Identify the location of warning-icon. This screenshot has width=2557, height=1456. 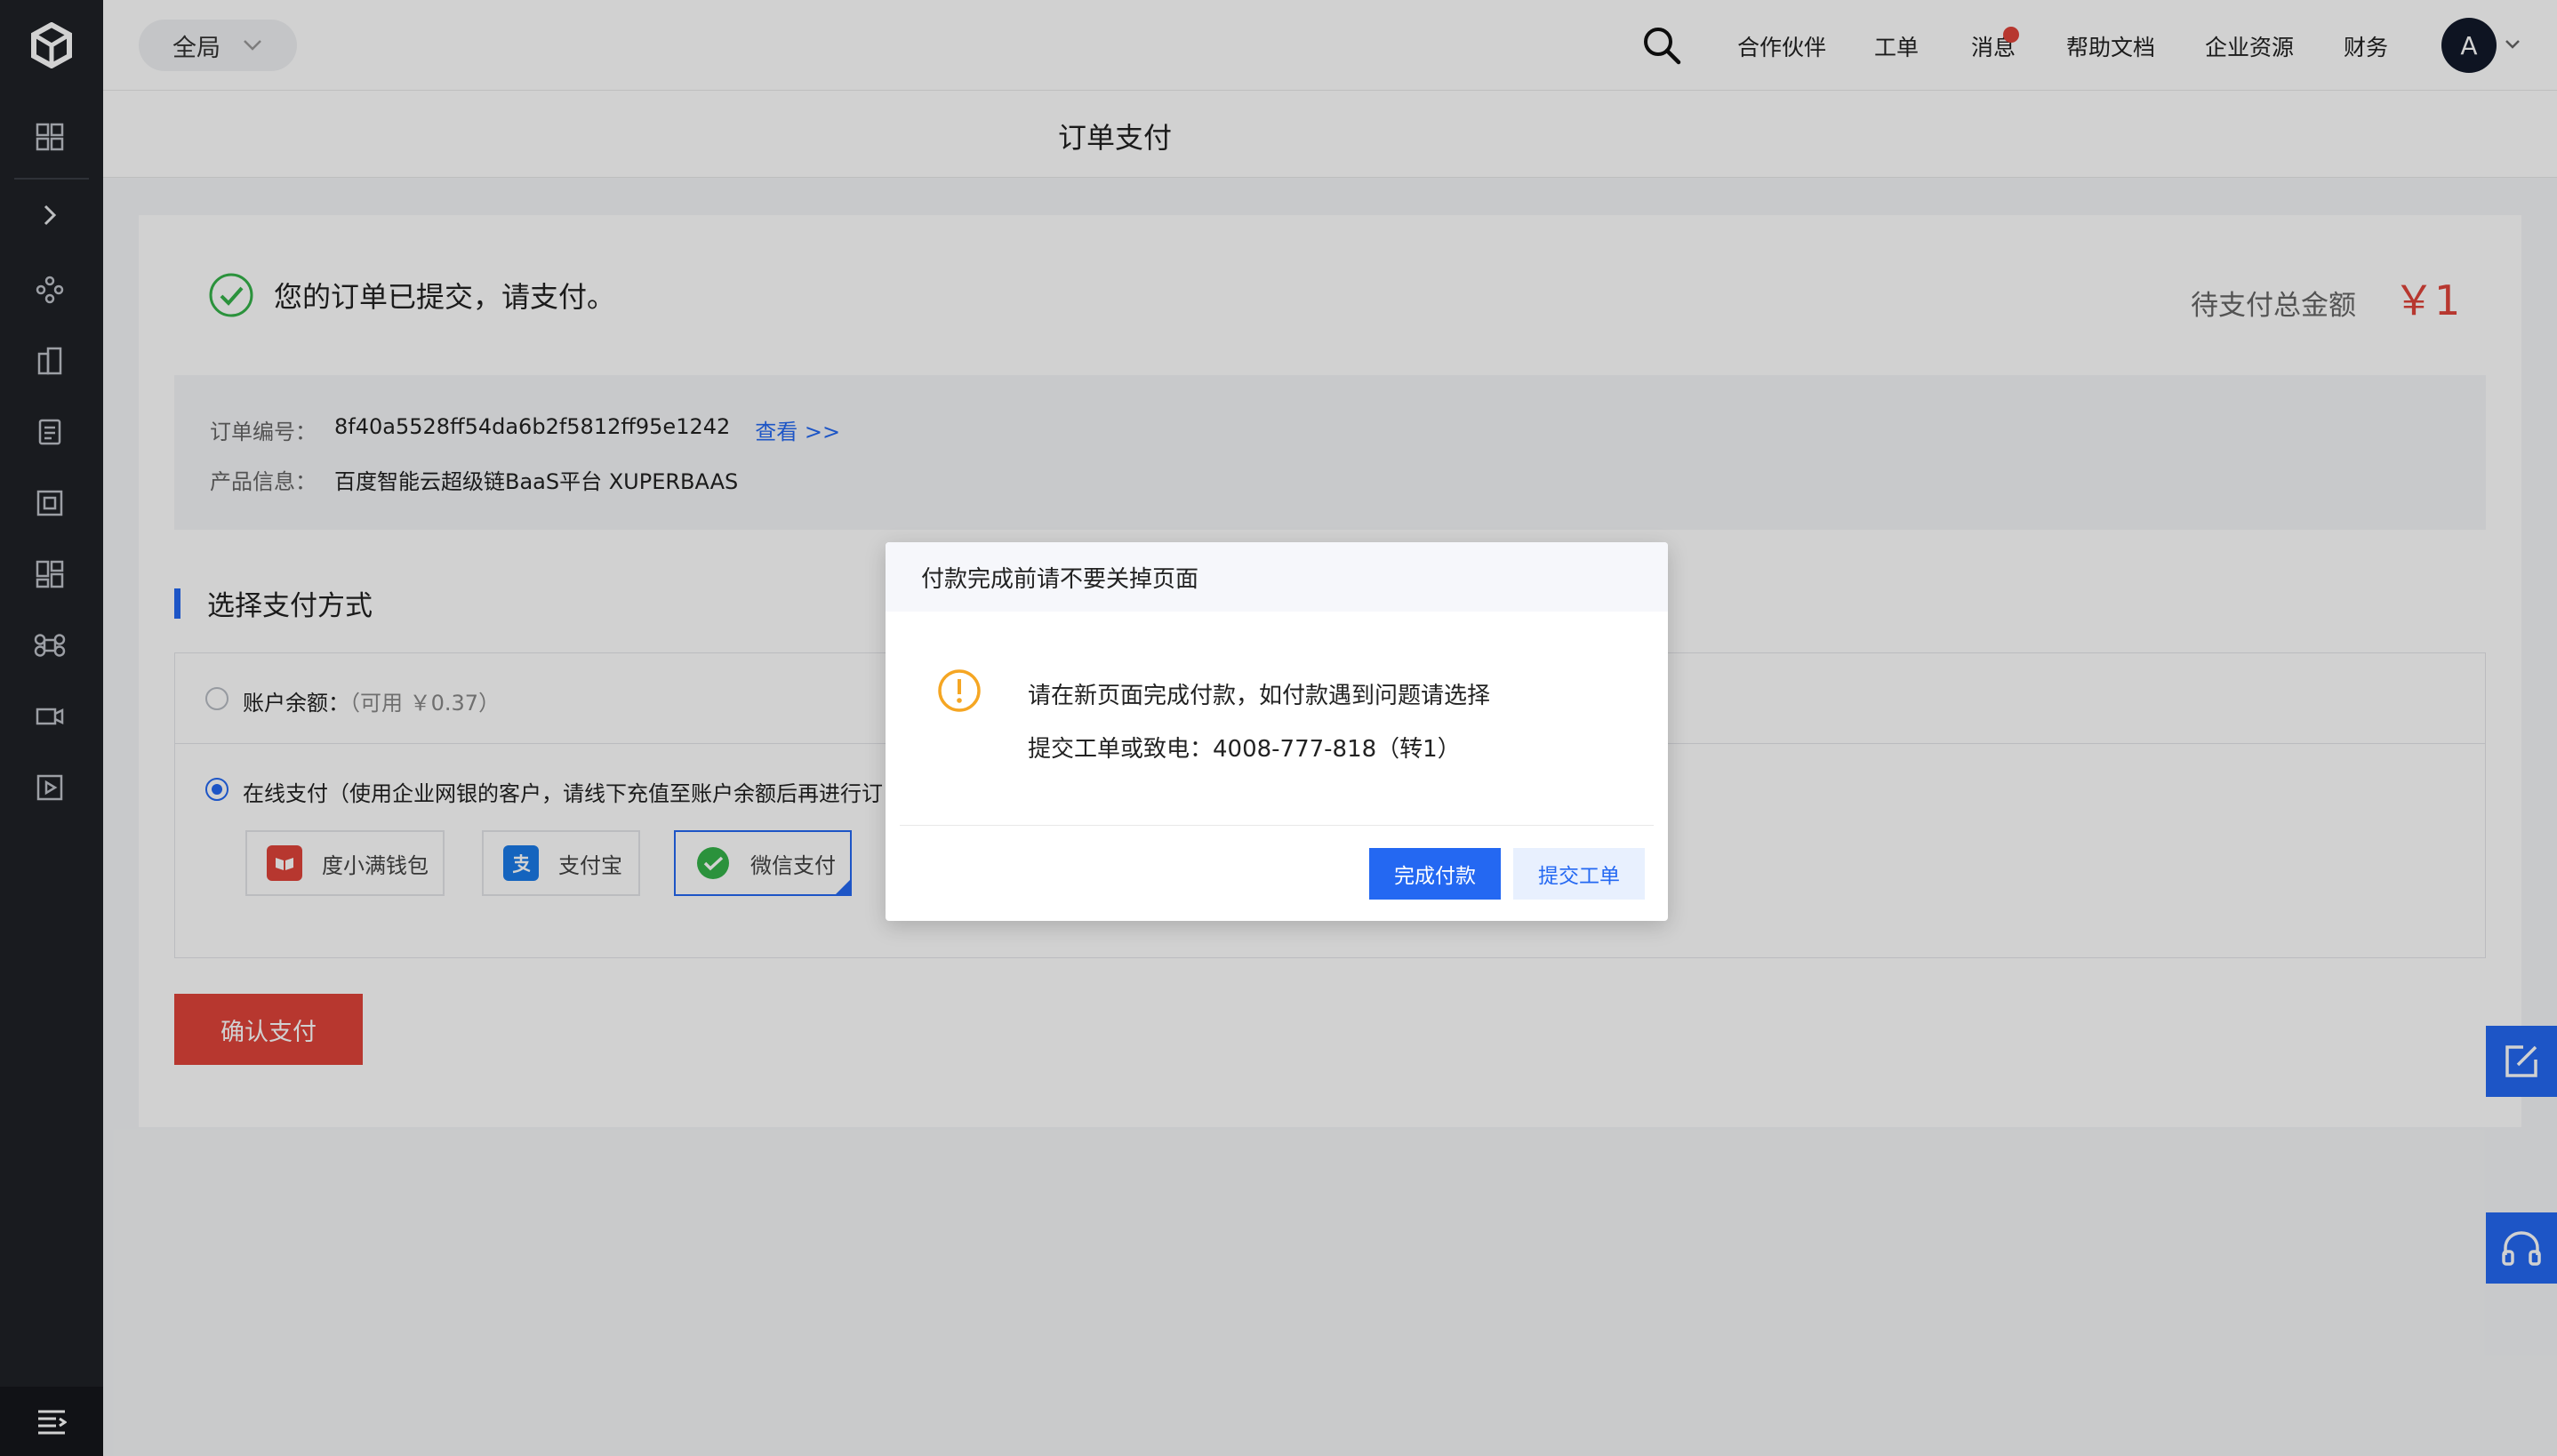
(959, 690).